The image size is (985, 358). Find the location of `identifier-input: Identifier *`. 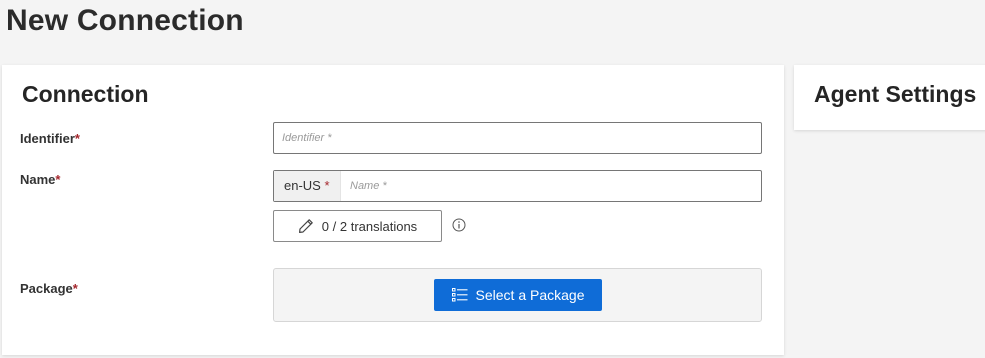

identifier-input: Identifier * is located at coordinates (517, 138).